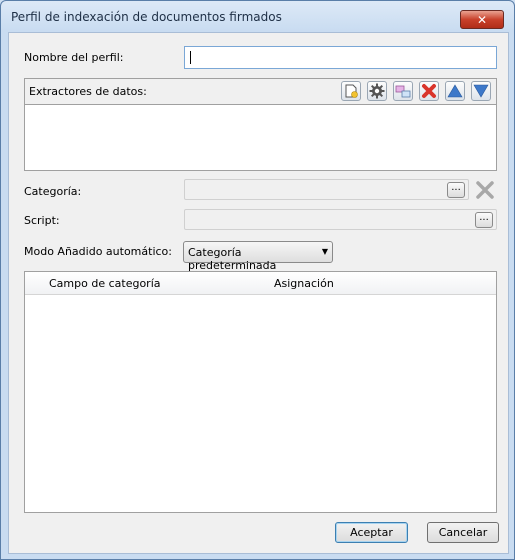 Image resolution: width=515 pixels, height=560 pixels. I want to click on new-extractor-button, so click(351, 91).